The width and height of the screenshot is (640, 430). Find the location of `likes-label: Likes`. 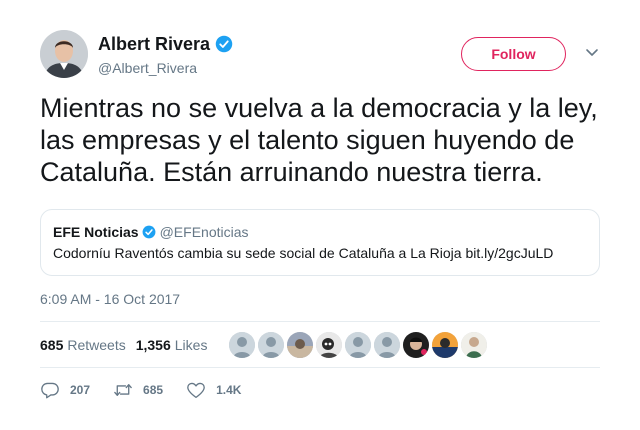

likes-label: Likes is located at coordinates (191, 345).